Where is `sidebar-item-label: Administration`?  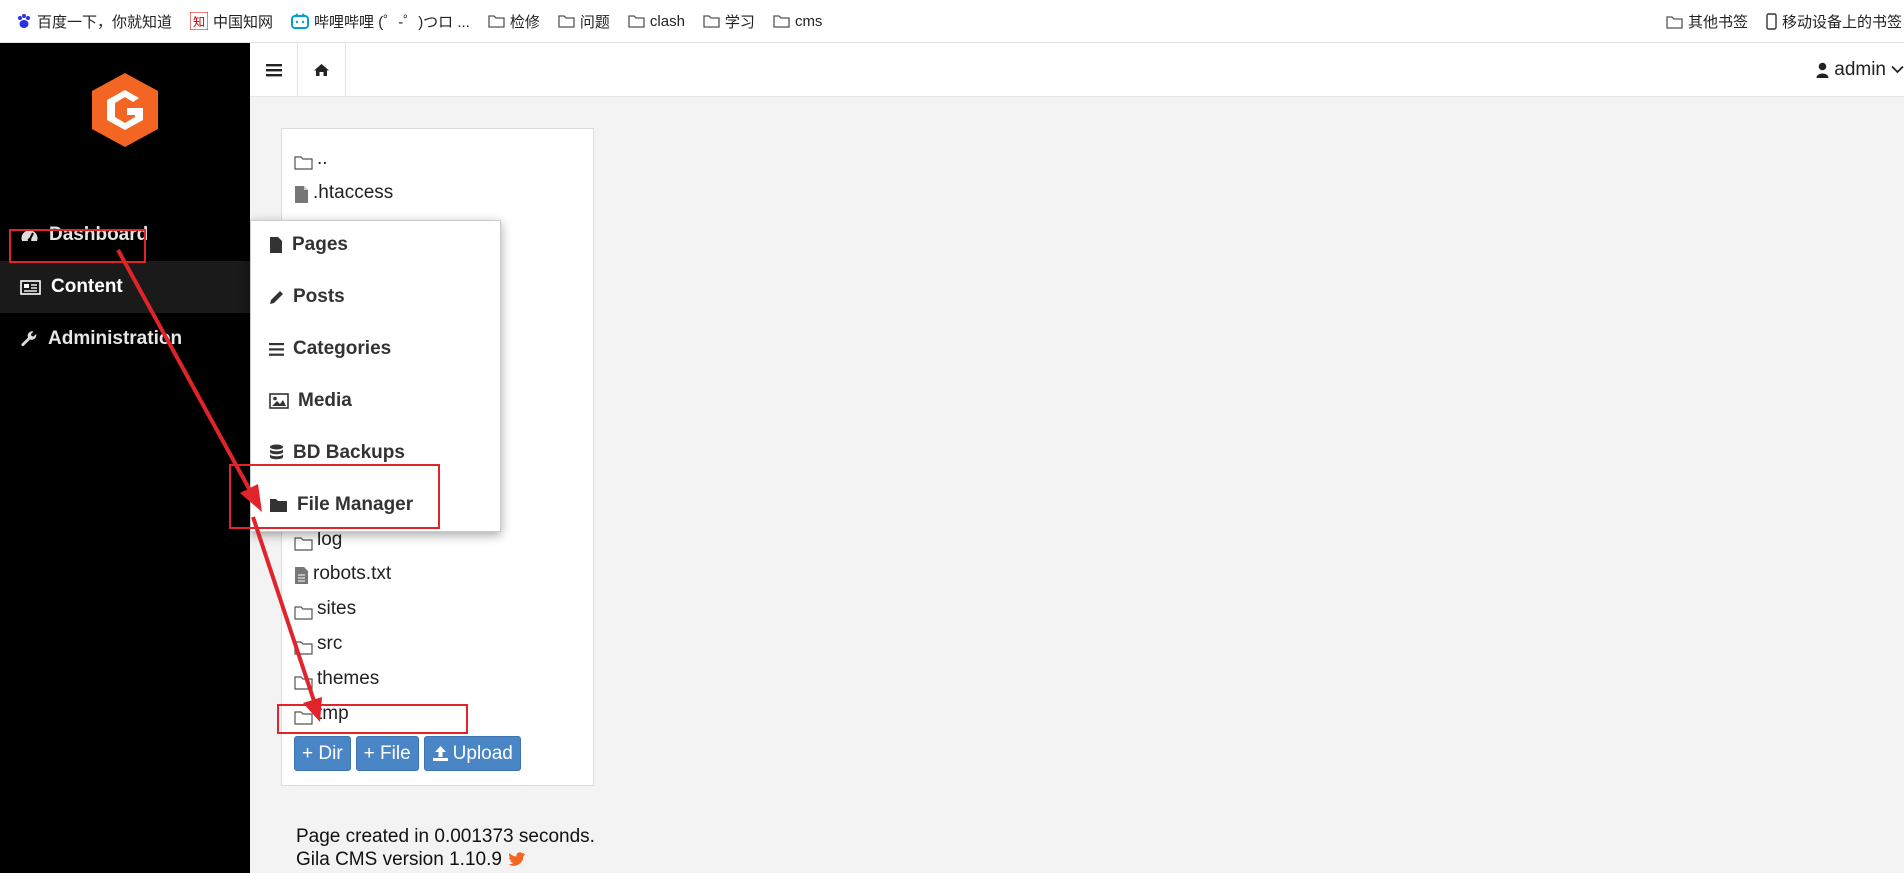 sidebar-item-label: Administration is located at coordinates (115, 338).